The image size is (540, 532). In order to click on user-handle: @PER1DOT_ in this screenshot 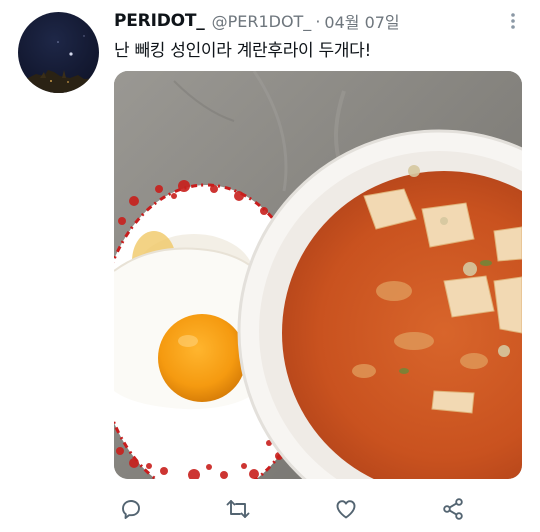, I will do `click(262, 21)`.